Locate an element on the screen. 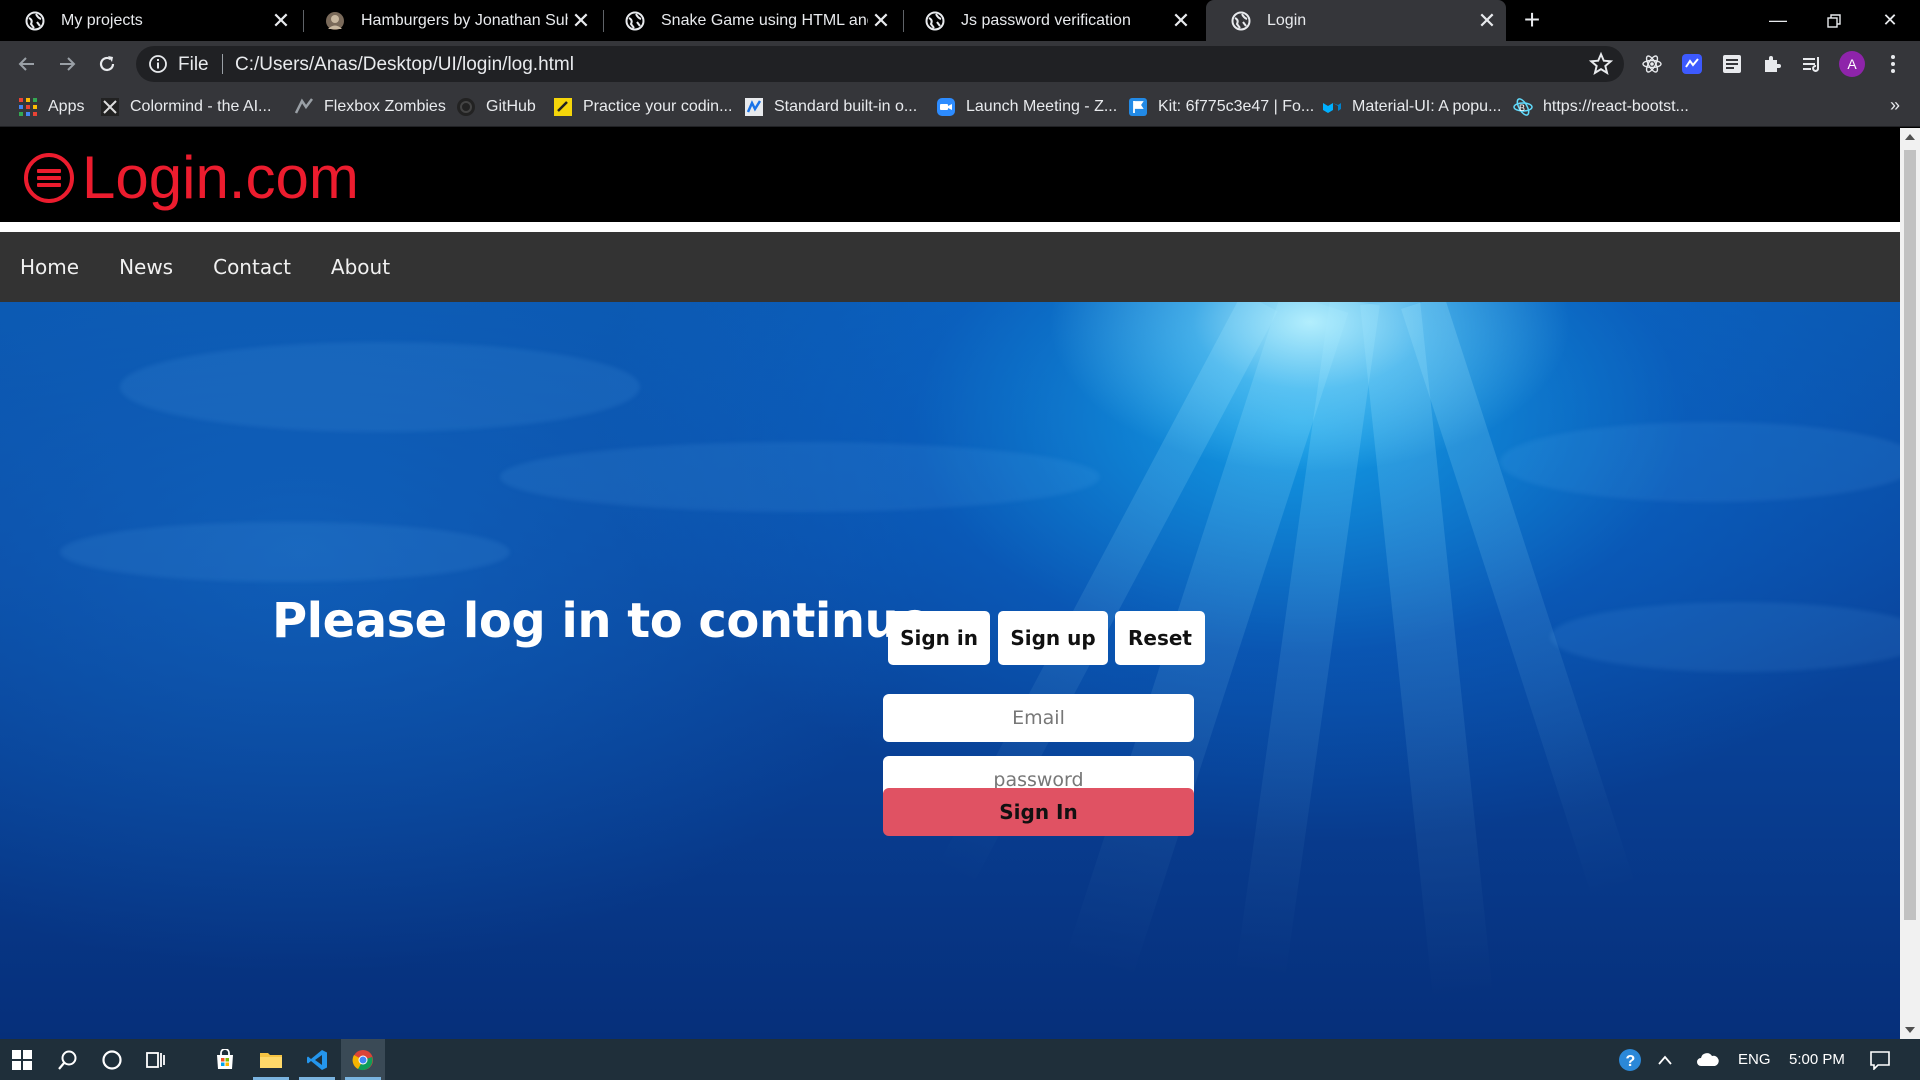 This screenshot has height=1080, width=1920. minimize-icon: — is located at coordinates (1778, 20).